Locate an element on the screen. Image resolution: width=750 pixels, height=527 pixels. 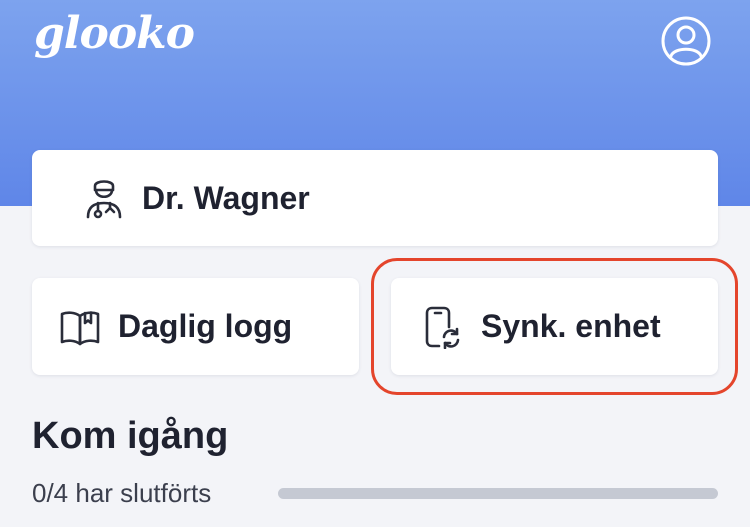
glooko-logo: glooko is located at coordinates (114, 33).